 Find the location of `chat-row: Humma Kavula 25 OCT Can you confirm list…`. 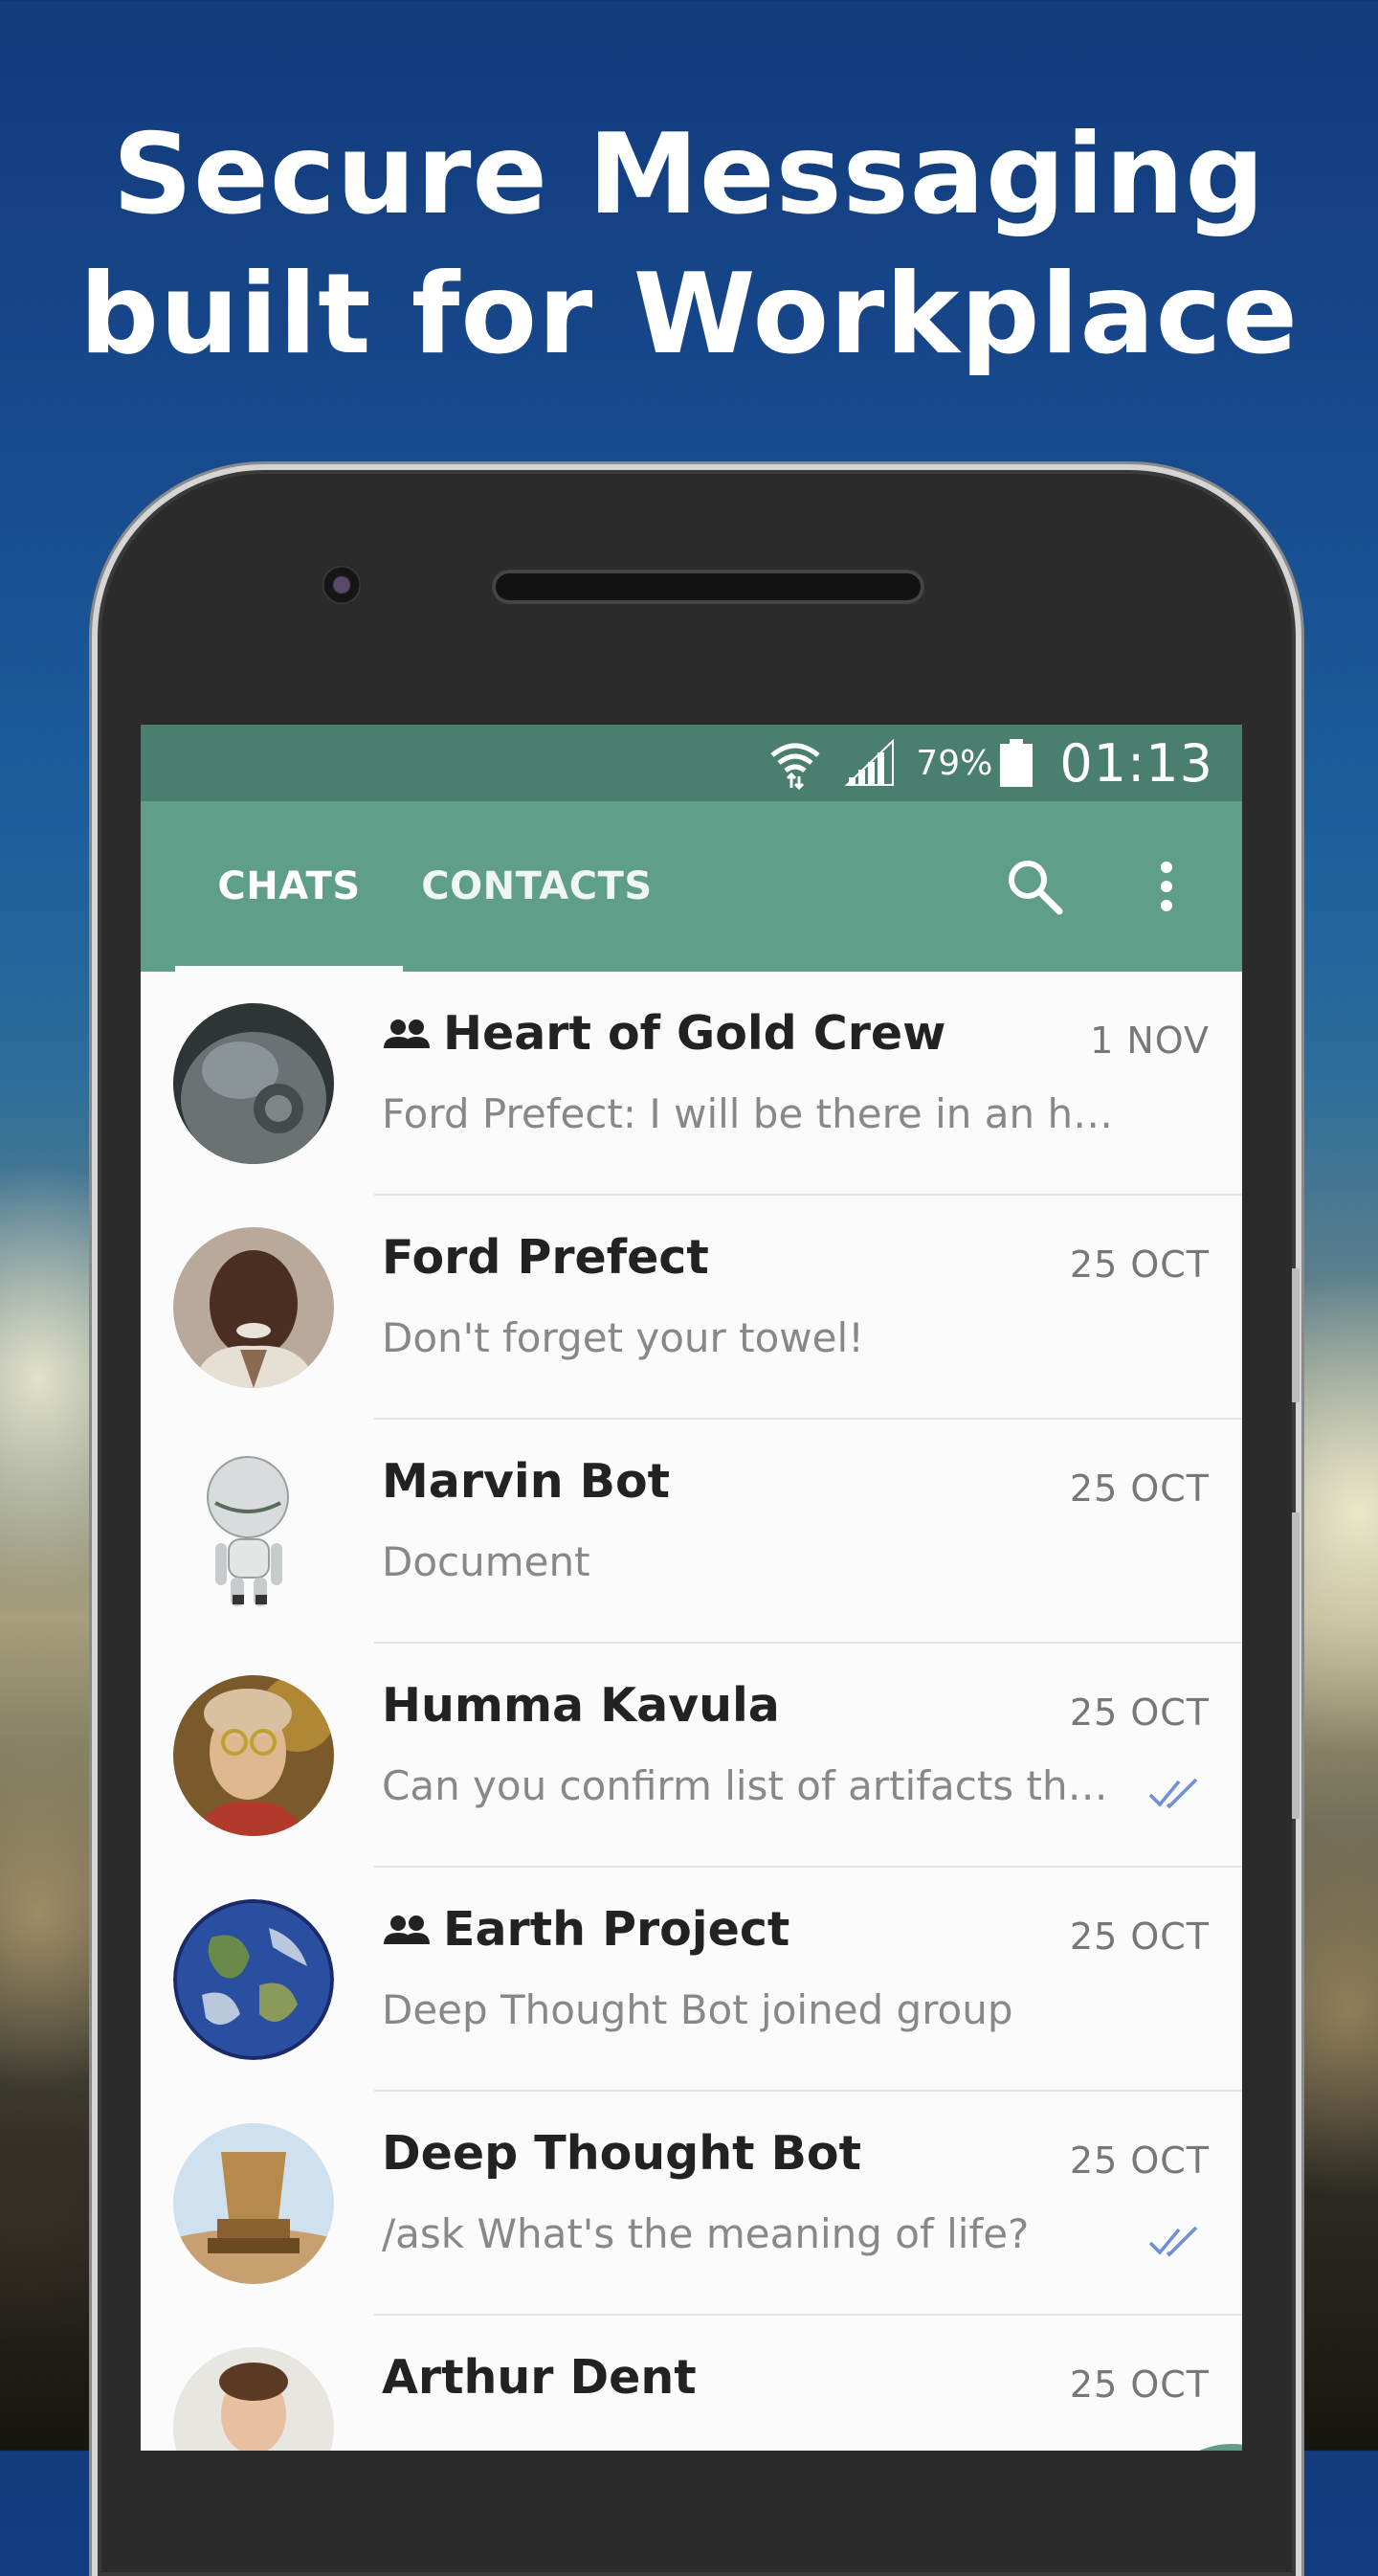

chat-row: Humma Kavula 25 OCT Can you confirm list… is located at coordinates (692, 1756).